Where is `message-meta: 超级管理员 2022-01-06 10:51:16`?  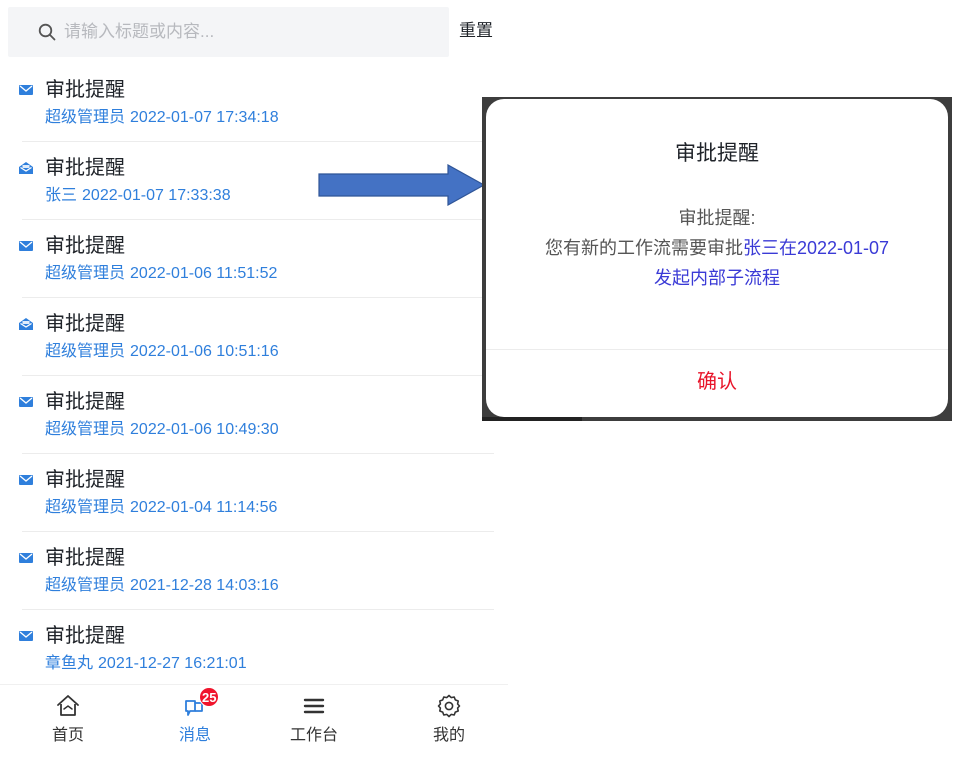 message-meta: 超级管理员 2022-01-06 10:51:16 is located at coordinates (162, 352).